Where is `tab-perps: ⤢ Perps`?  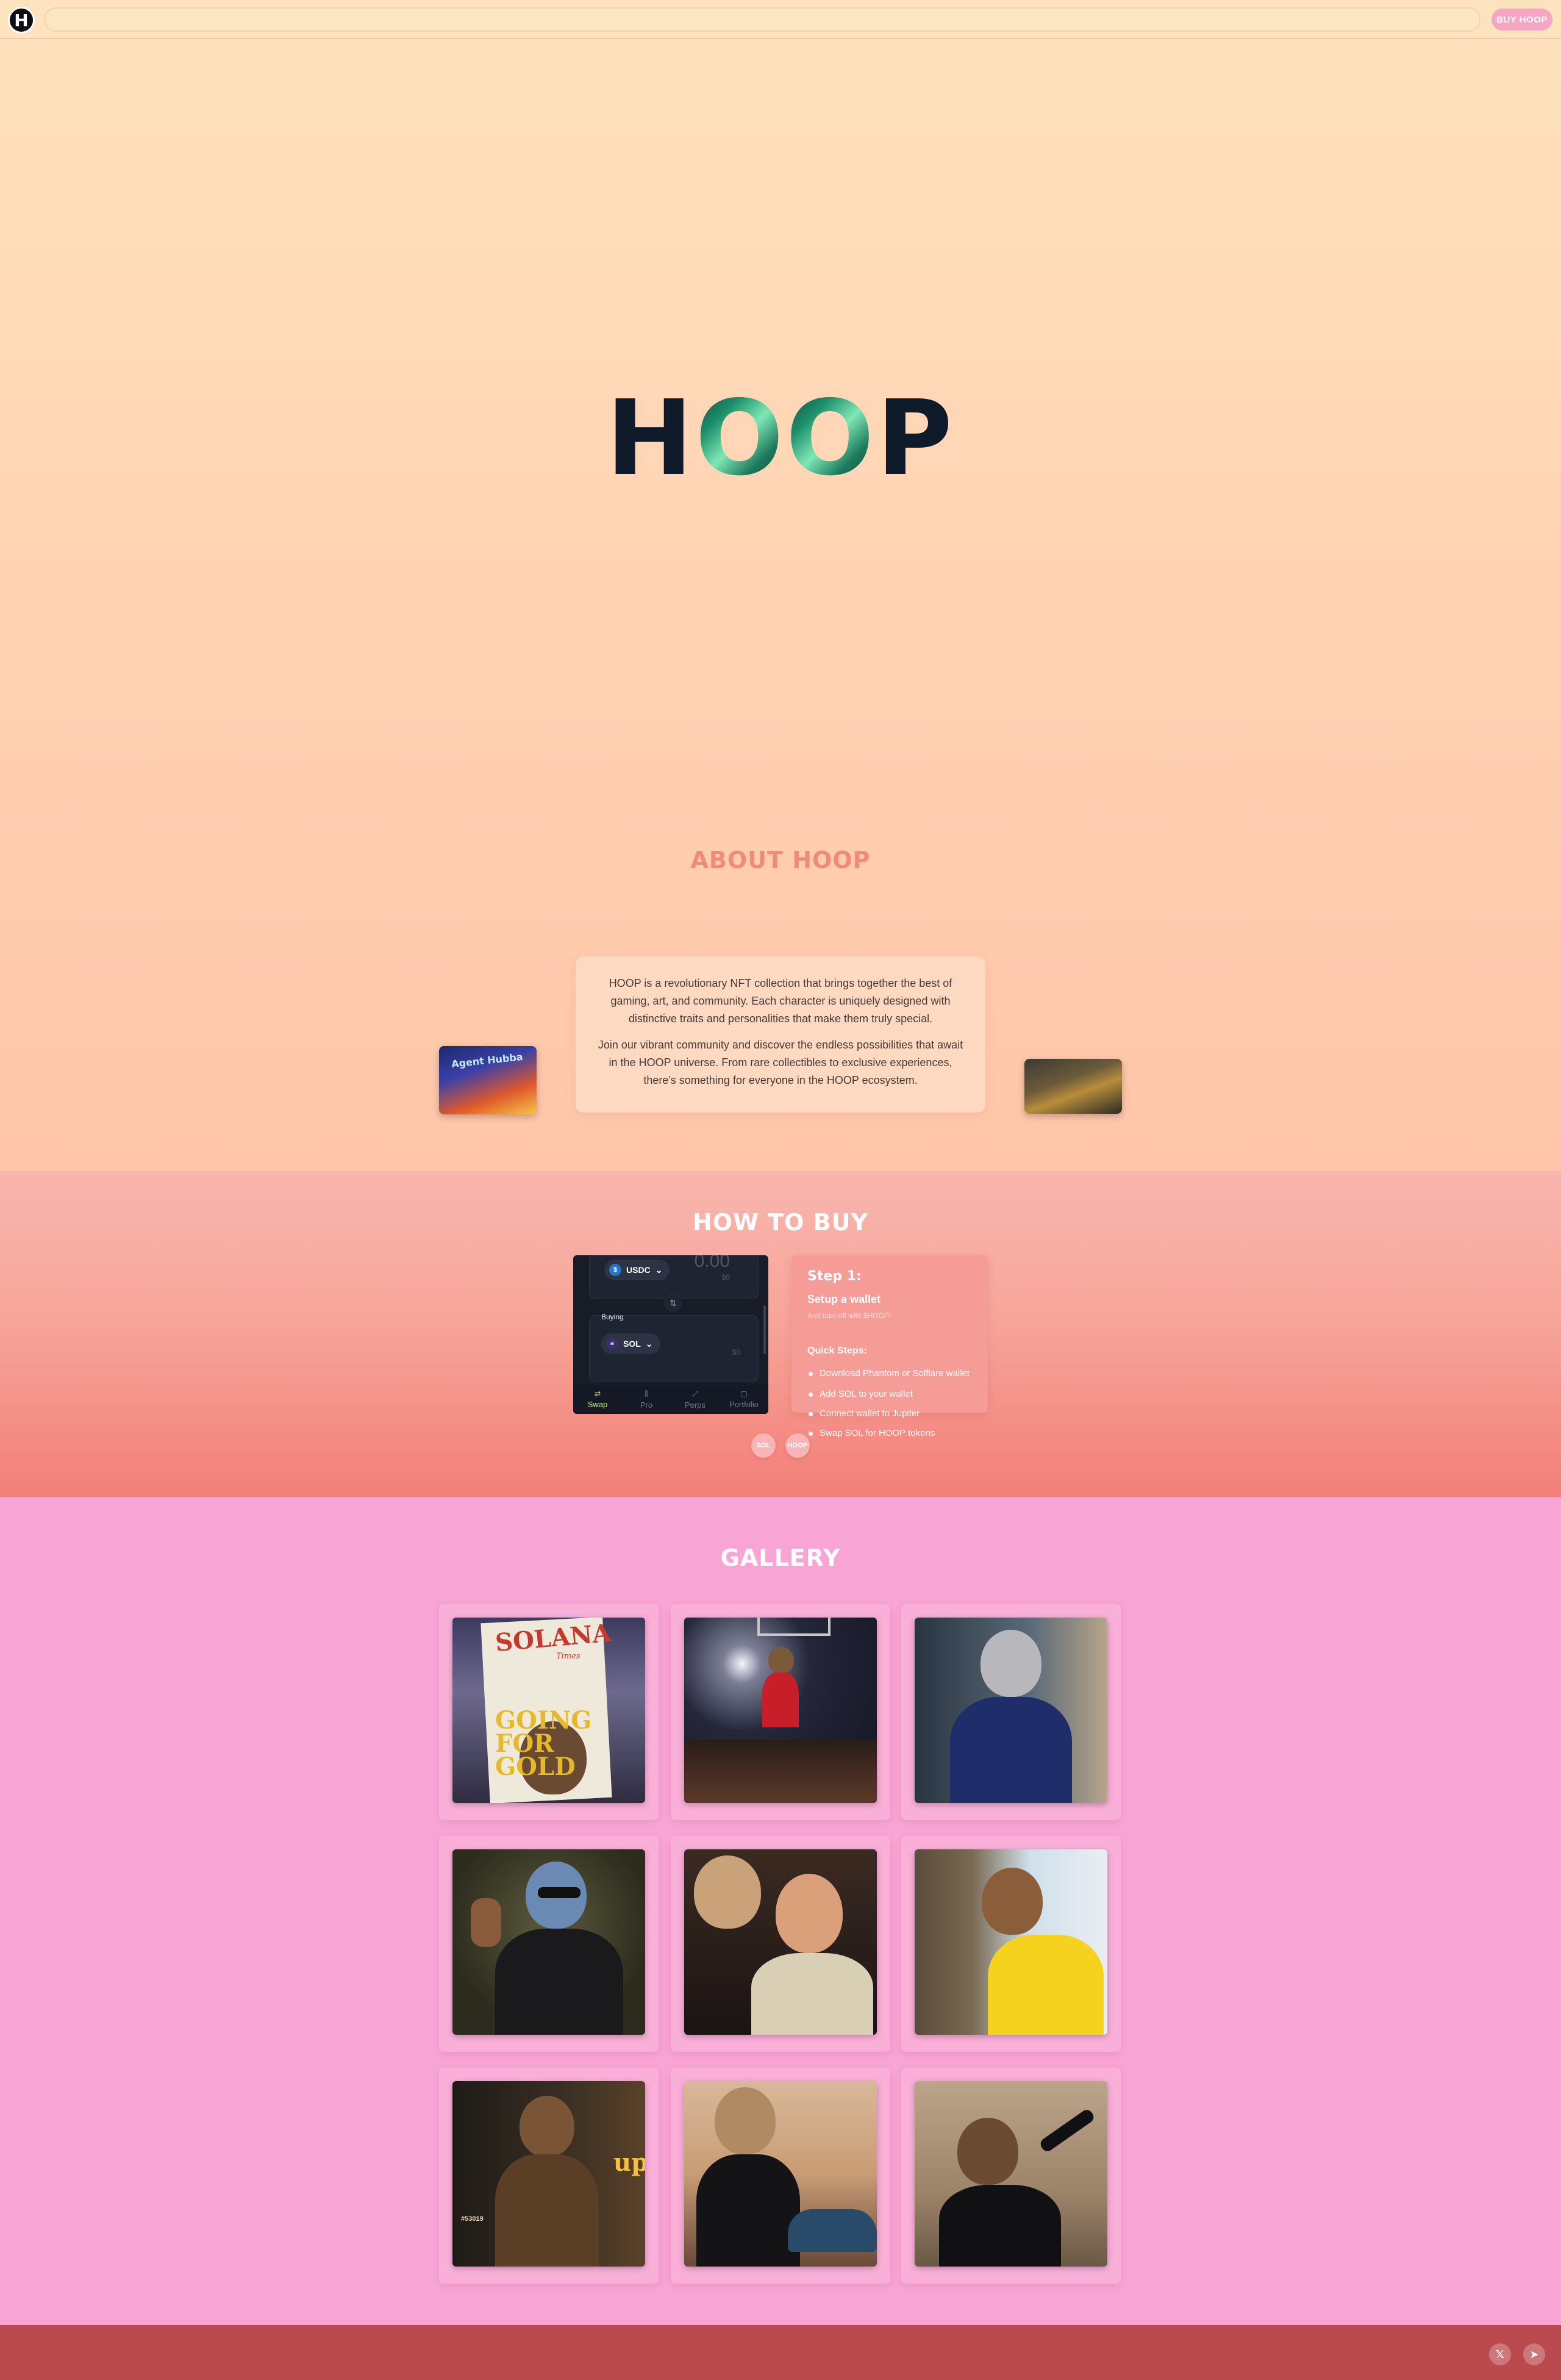
tab-perps: ⤢ Perps is located at coordinates (695, 1399).